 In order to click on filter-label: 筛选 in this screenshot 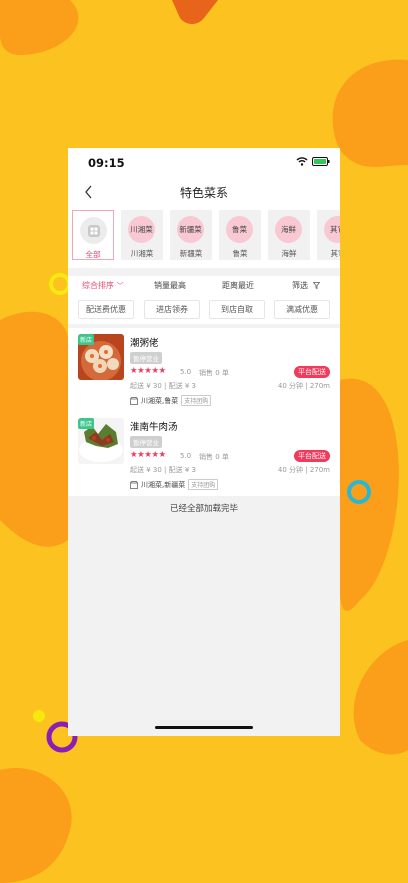, I will do `click(300, 285)`.